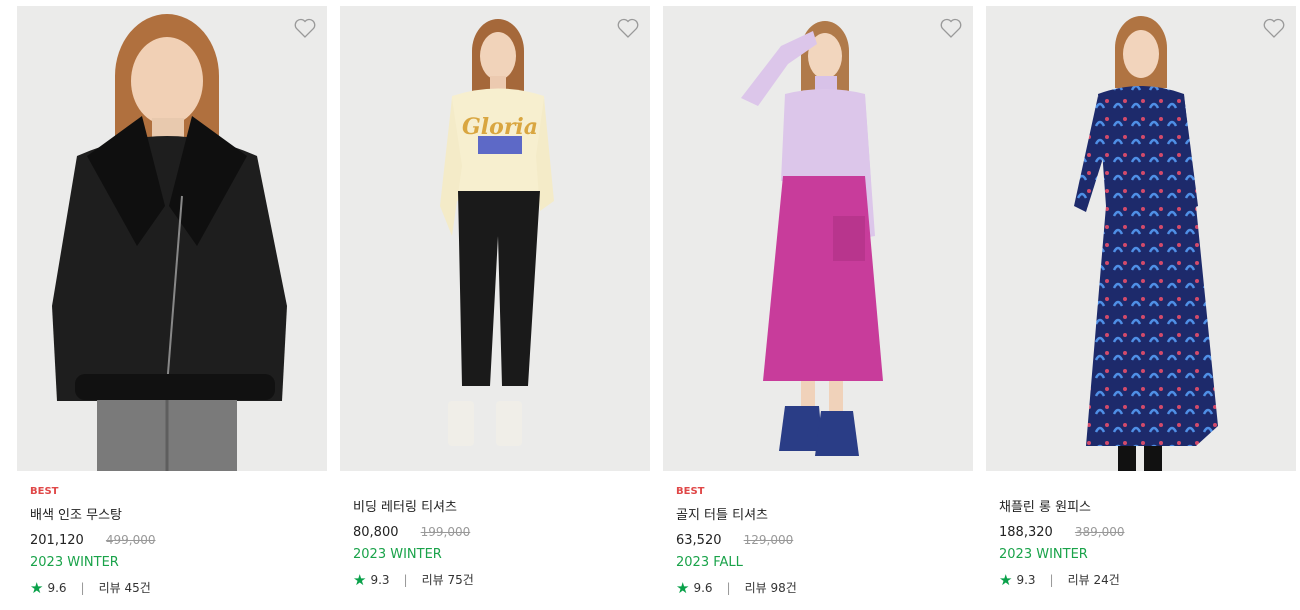 This screenshot has height=610, width=1300. I want to click on season-label: 2023 FALL, so click(709, 562).